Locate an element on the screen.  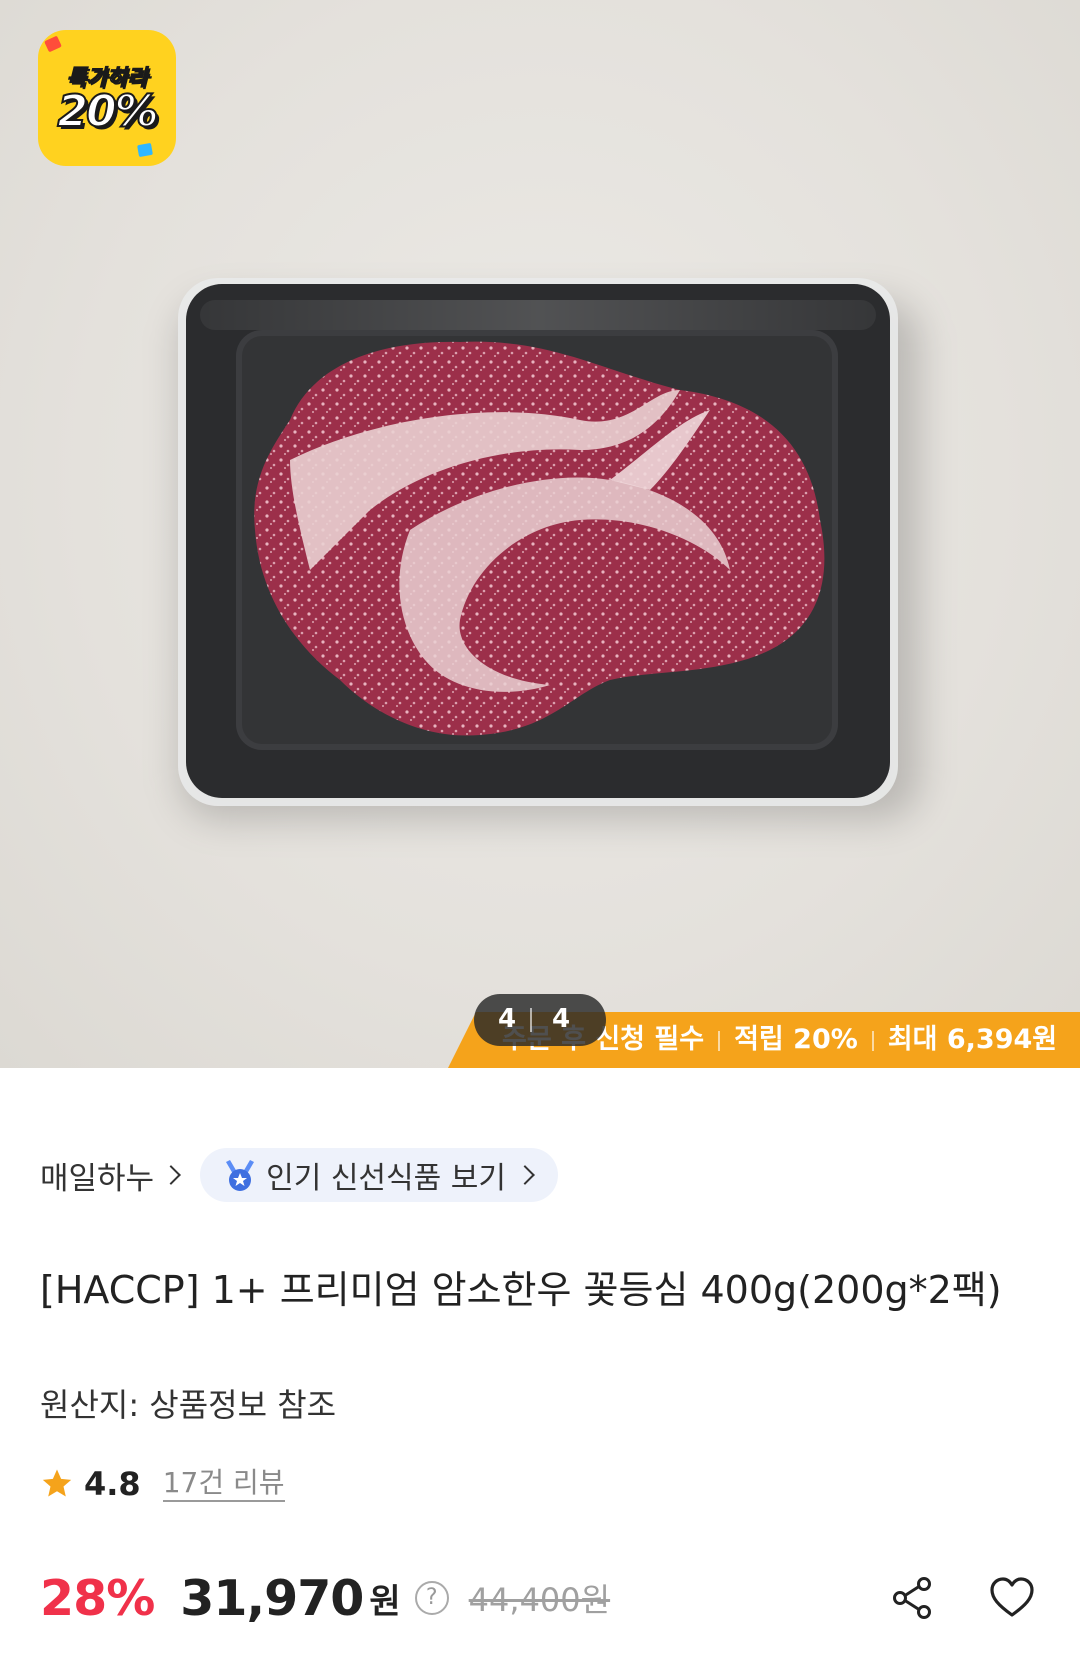
image-pager: 4 4 is located at coordinates (540, 1020).